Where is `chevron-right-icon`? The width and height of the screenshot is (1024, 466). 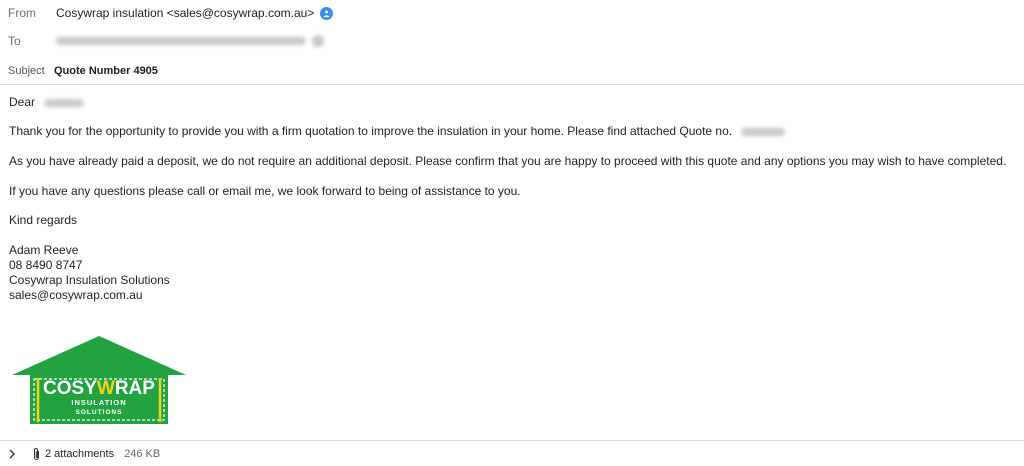
chevron-right-icon is located at coordinates (13, 454).